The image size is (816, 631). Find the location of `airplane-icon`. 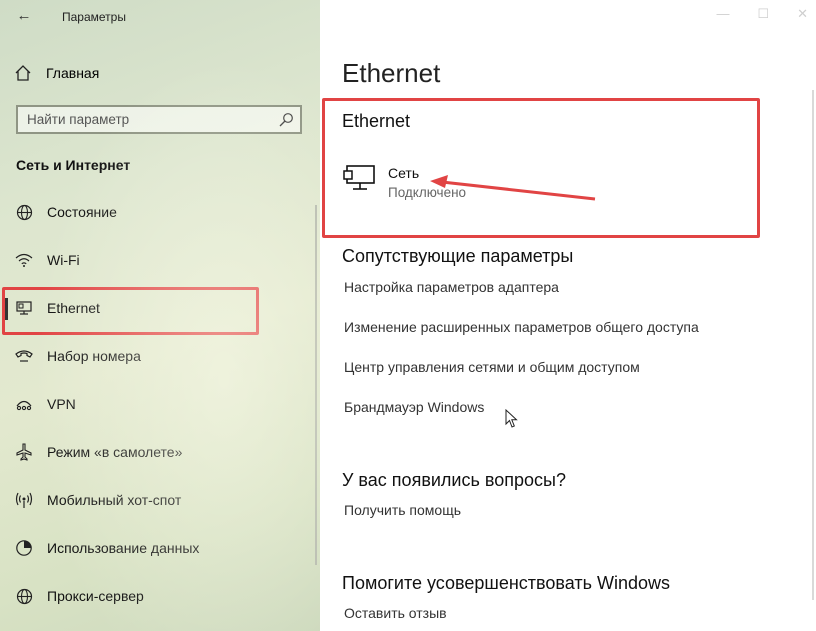

airplane-icon is located at coordinates (24, 452).